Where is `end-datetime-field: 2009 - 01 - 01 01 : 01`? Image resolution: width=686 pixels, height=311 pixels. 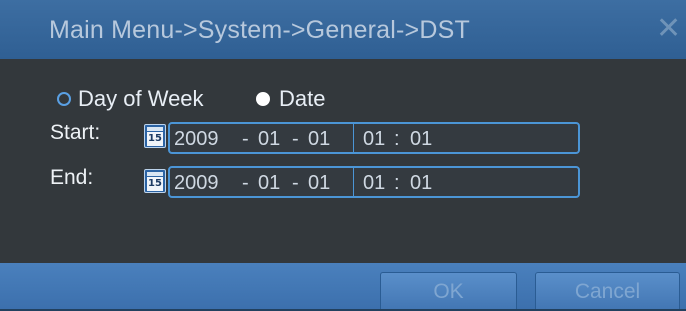
end-datetime-field: 2009 - 01 - 01 01 : 01 is located at coordinates (374, 182).